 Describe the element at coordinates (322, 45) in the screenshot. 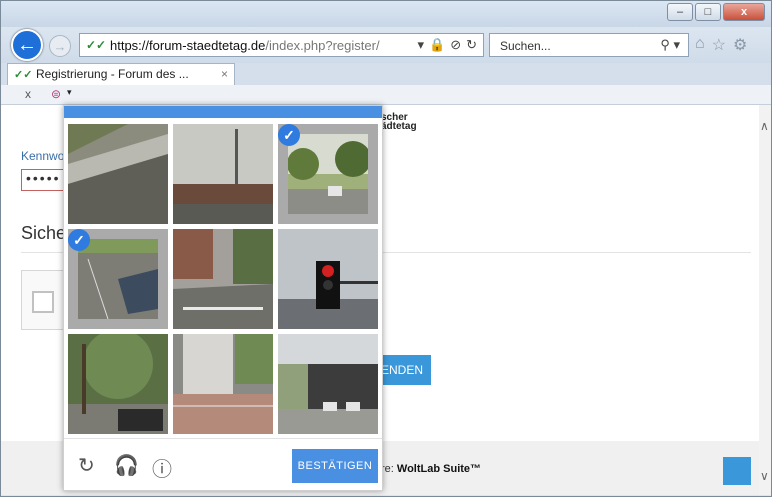

I see `url-path: /index.php?register/` at that location.